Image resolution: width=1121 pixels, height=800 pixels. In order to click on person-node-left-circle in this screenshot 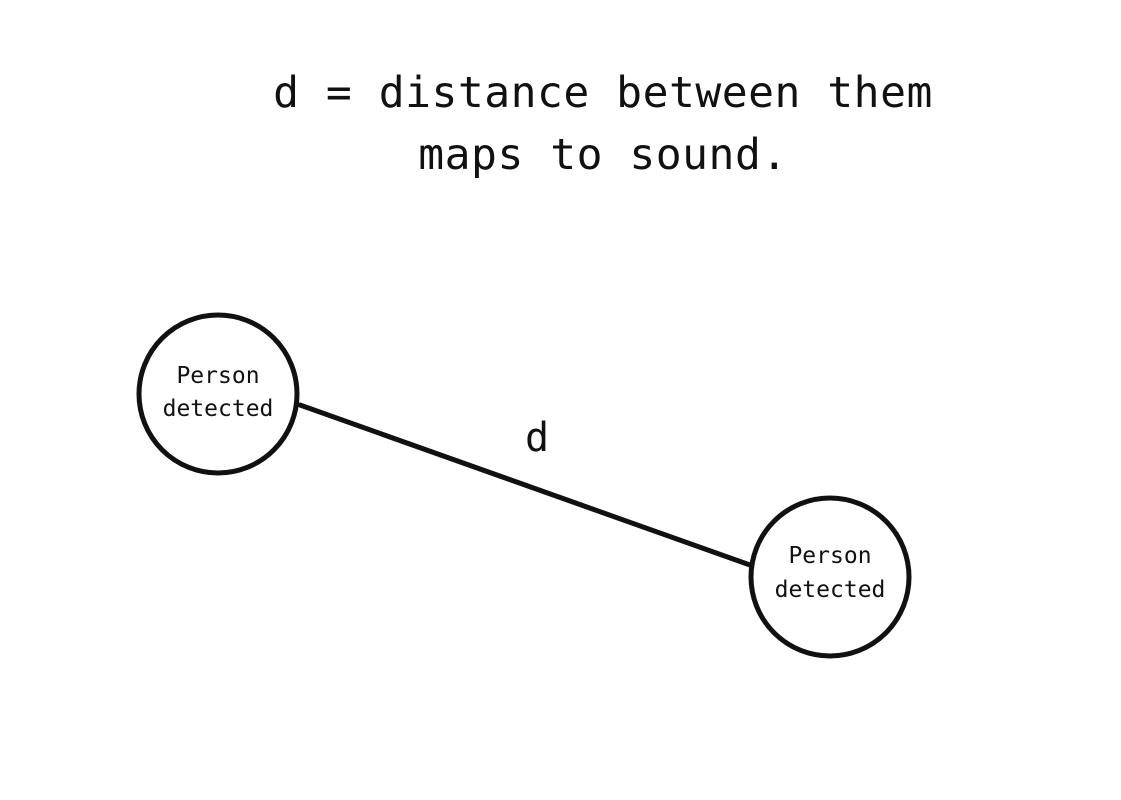, I will do `click(218, 394)`.